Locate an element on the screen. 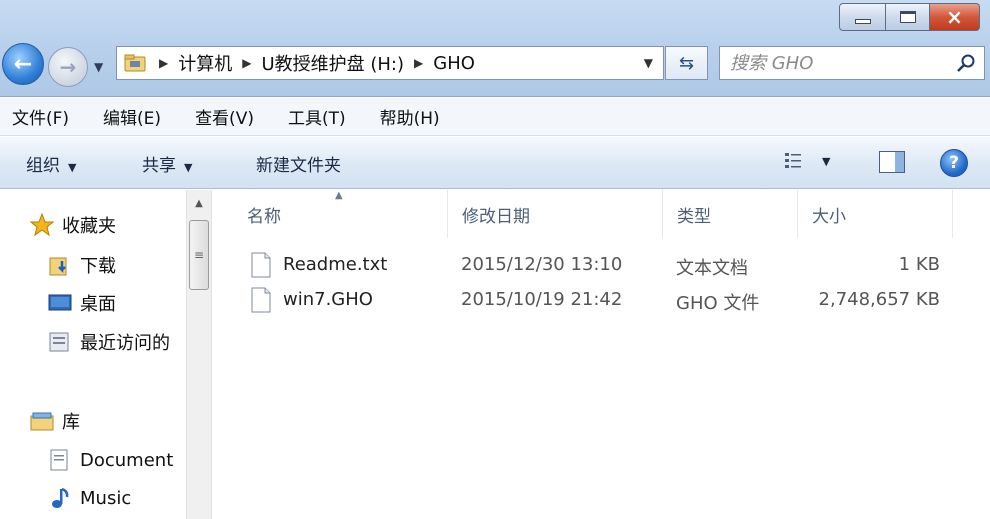 This screenshot has width=990, height=519. close-button: × is located at coordinates (955, 17).